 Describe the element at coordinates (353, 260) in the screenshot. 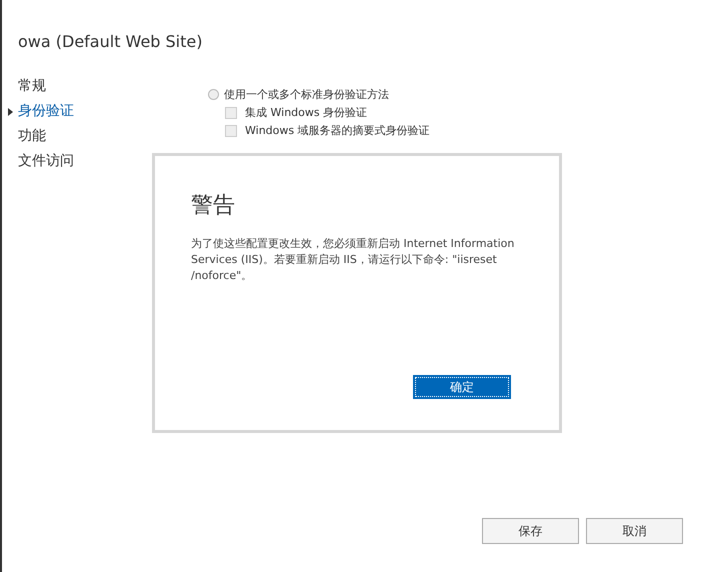

I see `dialog-message: 为了使这些配置更改生效，您必须重新启动 Internet Information Services (IIS)。若要重新启动 IIS，请运行以下命令: "iisreset /noforce"。` at that location.